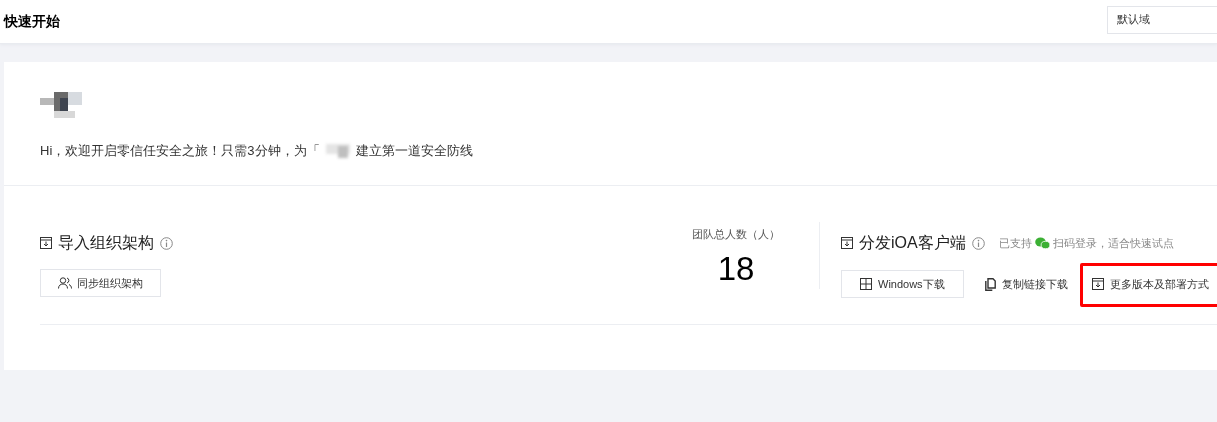  I want to click on team-count-label: 团队总人数（人）, so click(736, 234).